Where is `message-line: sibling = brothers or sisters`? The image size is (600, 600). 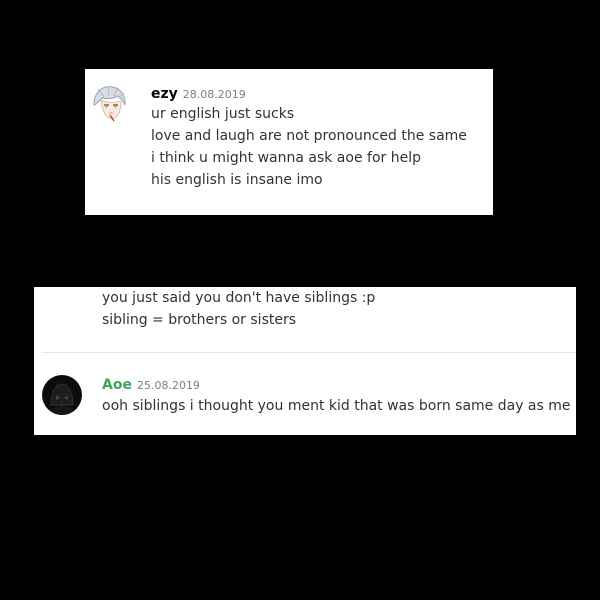 message-line: sibling = brothers or sisters is located at coordinates (199, 320).